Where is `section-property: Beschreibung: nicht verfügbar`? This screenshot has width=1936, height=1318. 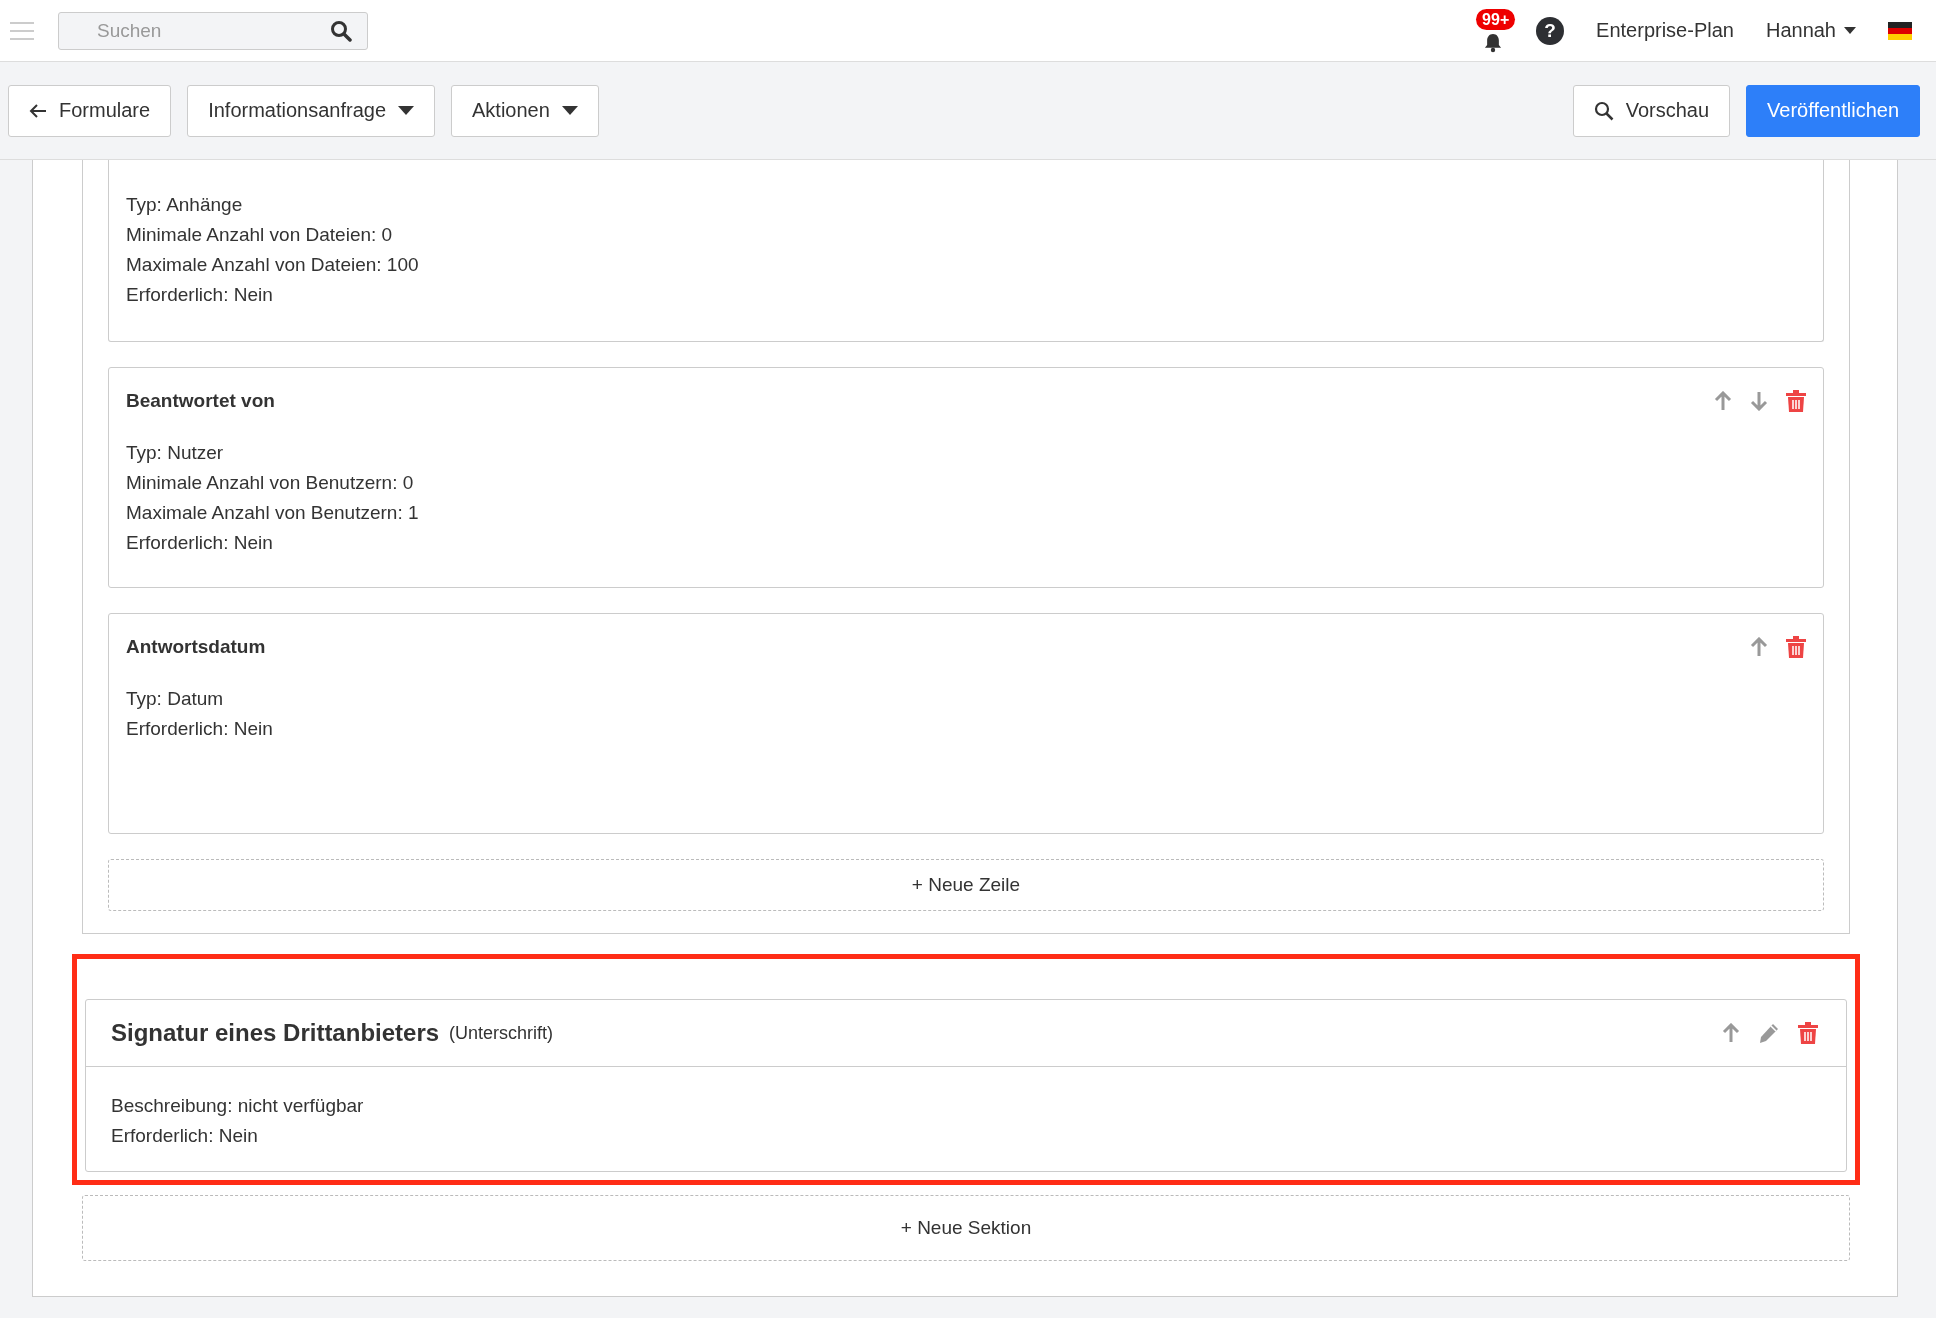
section-property: Beschreibung: nicht verfügbar is located at coordinates (238, 1106).